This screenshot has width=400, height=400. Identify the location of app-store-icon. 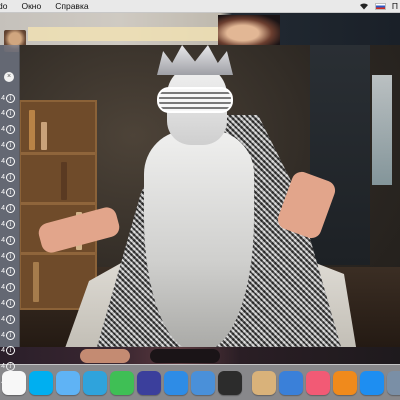
(372, 382).